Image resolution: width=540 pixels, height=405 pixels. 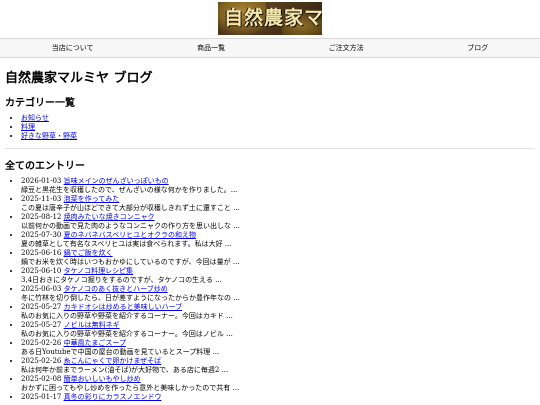 I want to click on site-header: 自然農家マルミヤ, so click(x=270, y=18).